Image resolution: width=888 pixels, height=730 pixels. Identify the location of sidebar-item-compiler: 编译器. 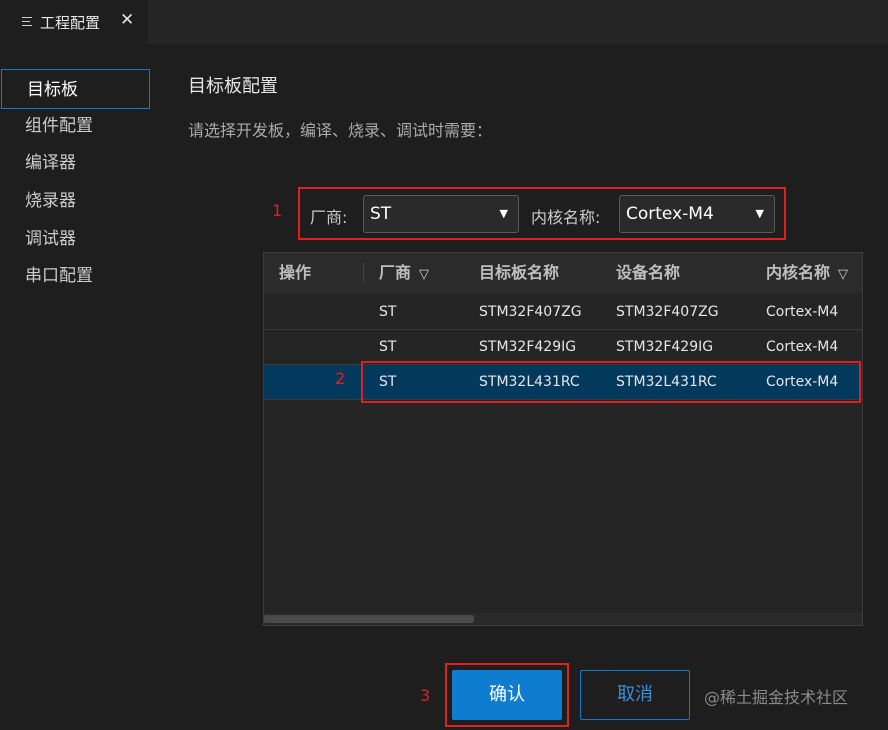
(75, 163).